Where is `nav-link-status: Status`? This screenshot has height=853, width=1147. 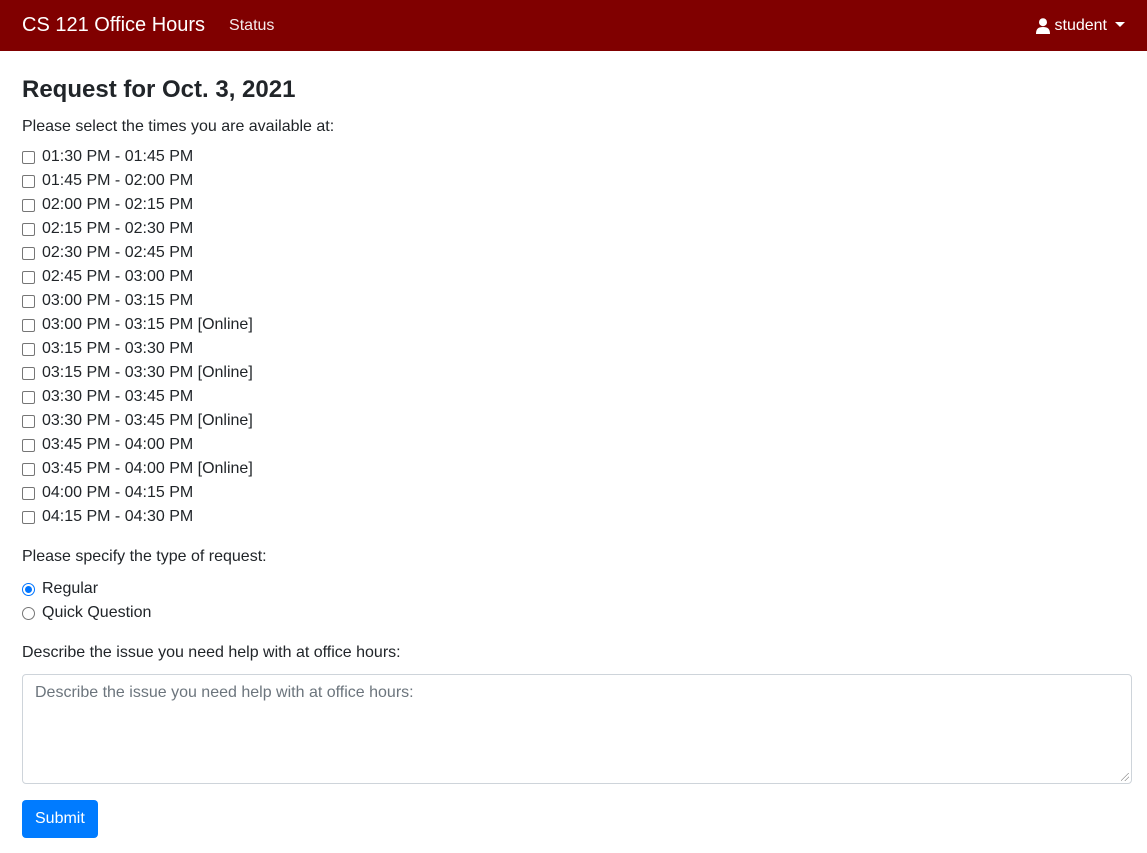 nav-link-status: Status is located at coordinates (251, 26).